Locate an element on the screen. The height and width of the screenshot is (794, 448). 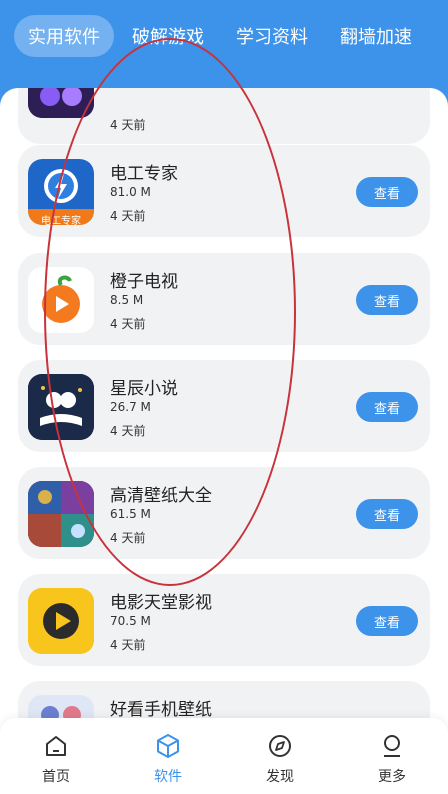
nav-label: 发现 is located at coordinates (280, 777).